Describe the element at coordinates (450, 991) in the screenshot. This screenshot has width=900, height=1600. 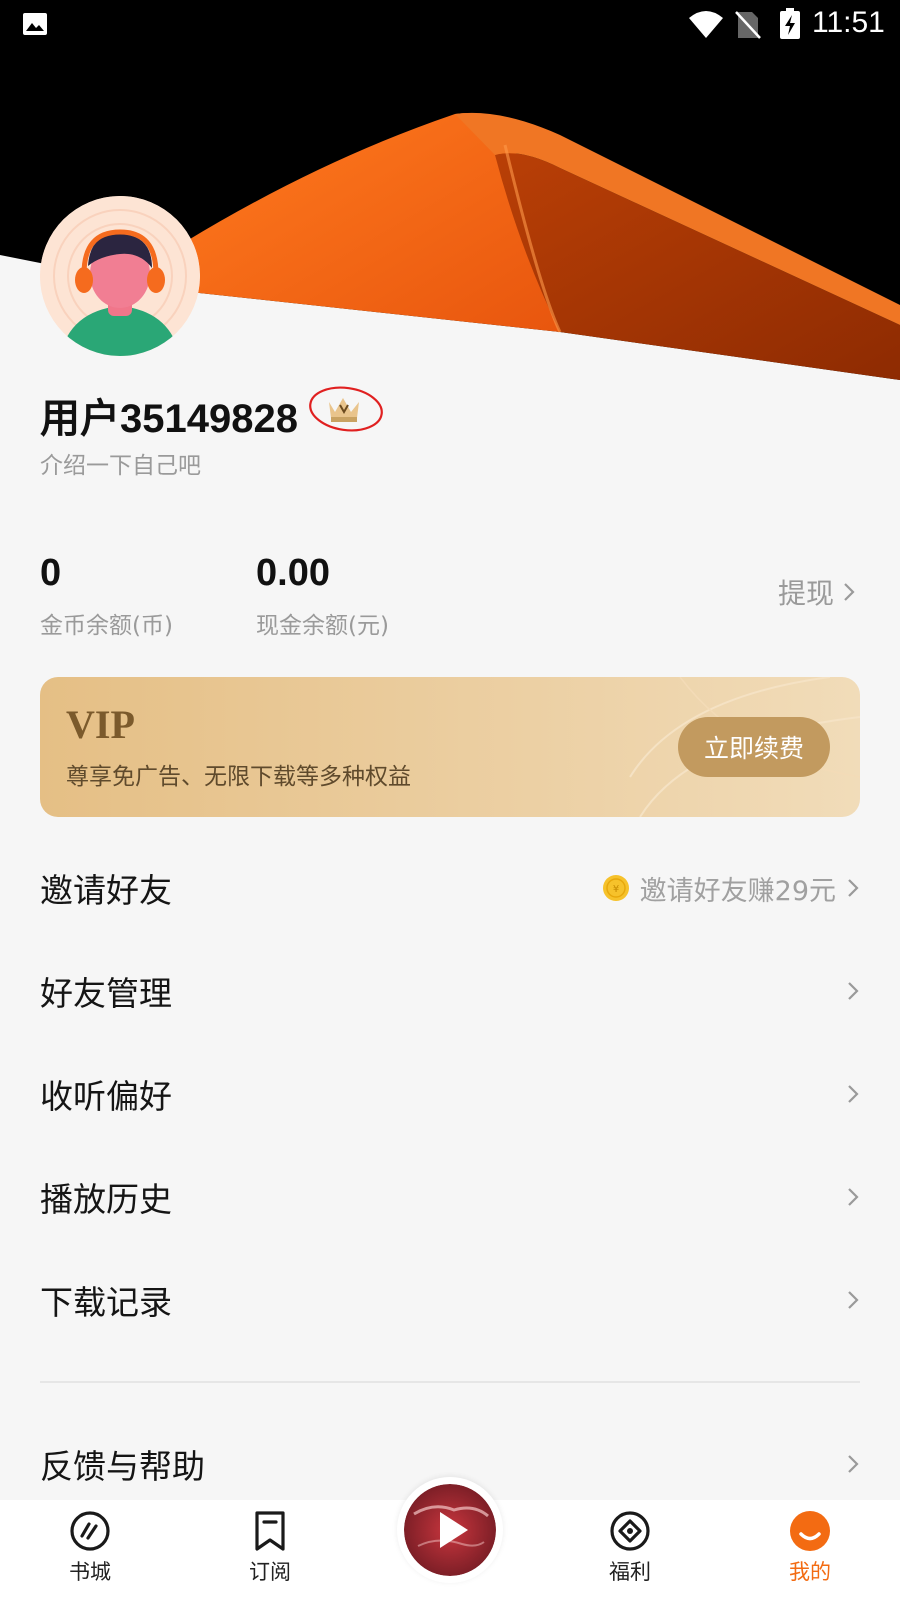
I see `menu-item-friend-management: 好友管理` at that location.